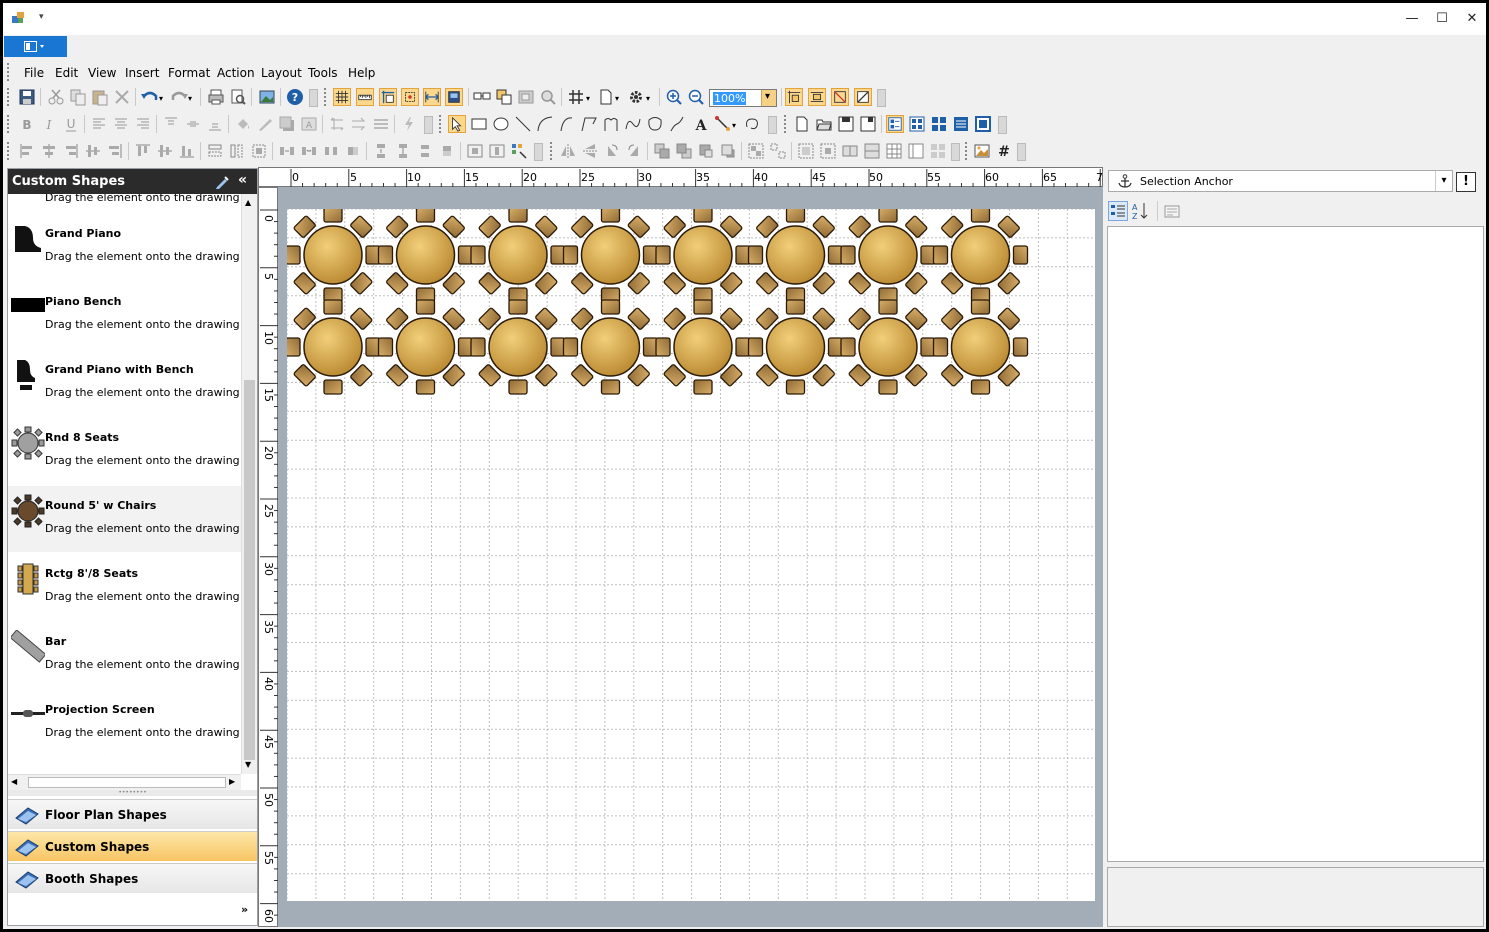  I want to click on align-left-icon, so click(99, 124).